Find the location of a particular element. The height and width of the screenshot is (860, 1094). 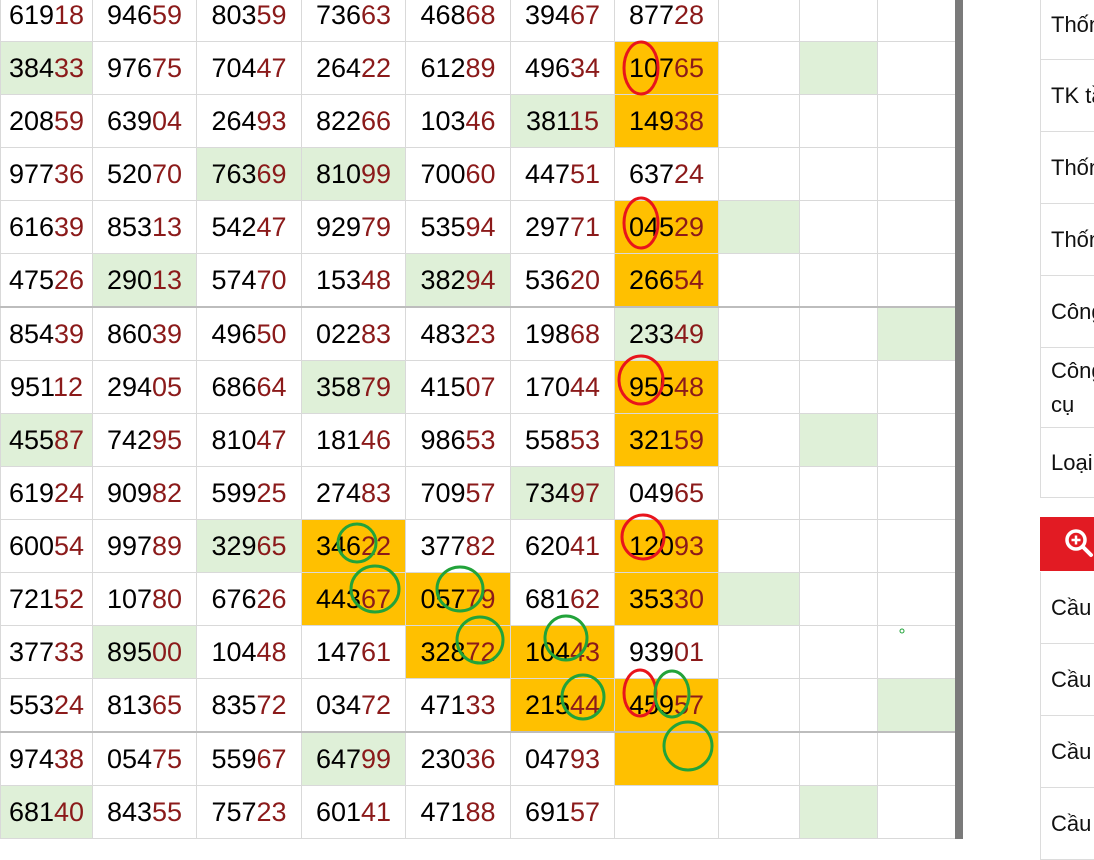

result-cell: 68162 is located at coordinates (562, 599).